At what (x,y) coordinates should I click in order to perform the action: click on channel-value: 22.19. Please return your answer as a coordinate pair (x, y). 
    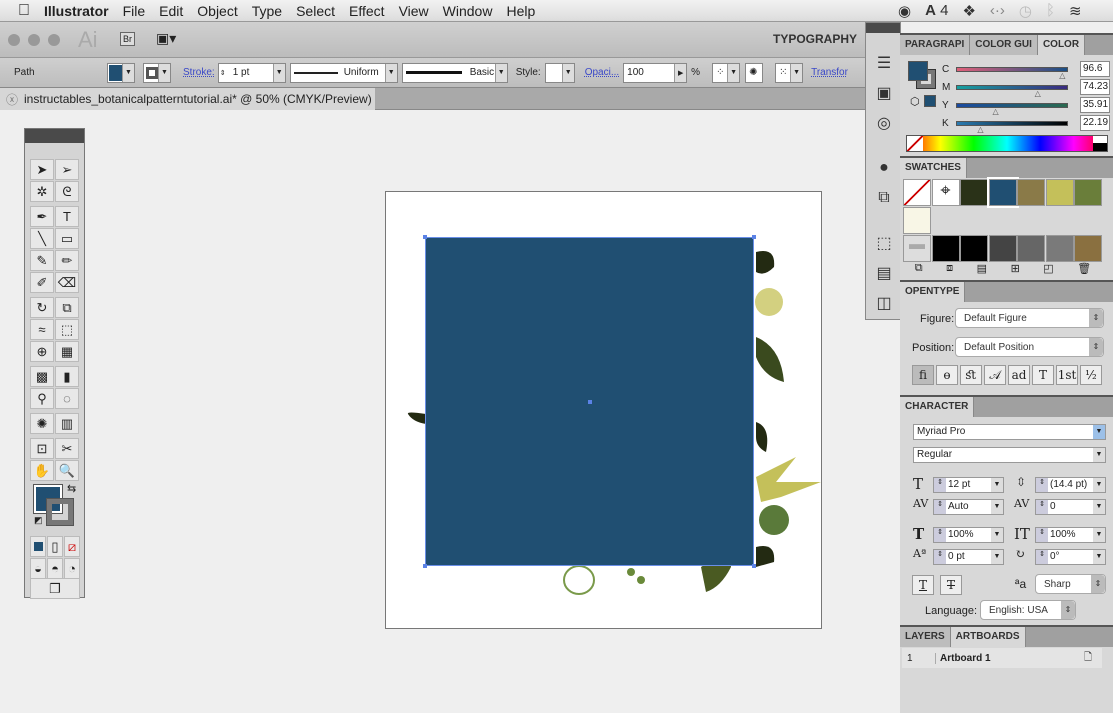
    Looking at the image, I should click on (1095, 123).